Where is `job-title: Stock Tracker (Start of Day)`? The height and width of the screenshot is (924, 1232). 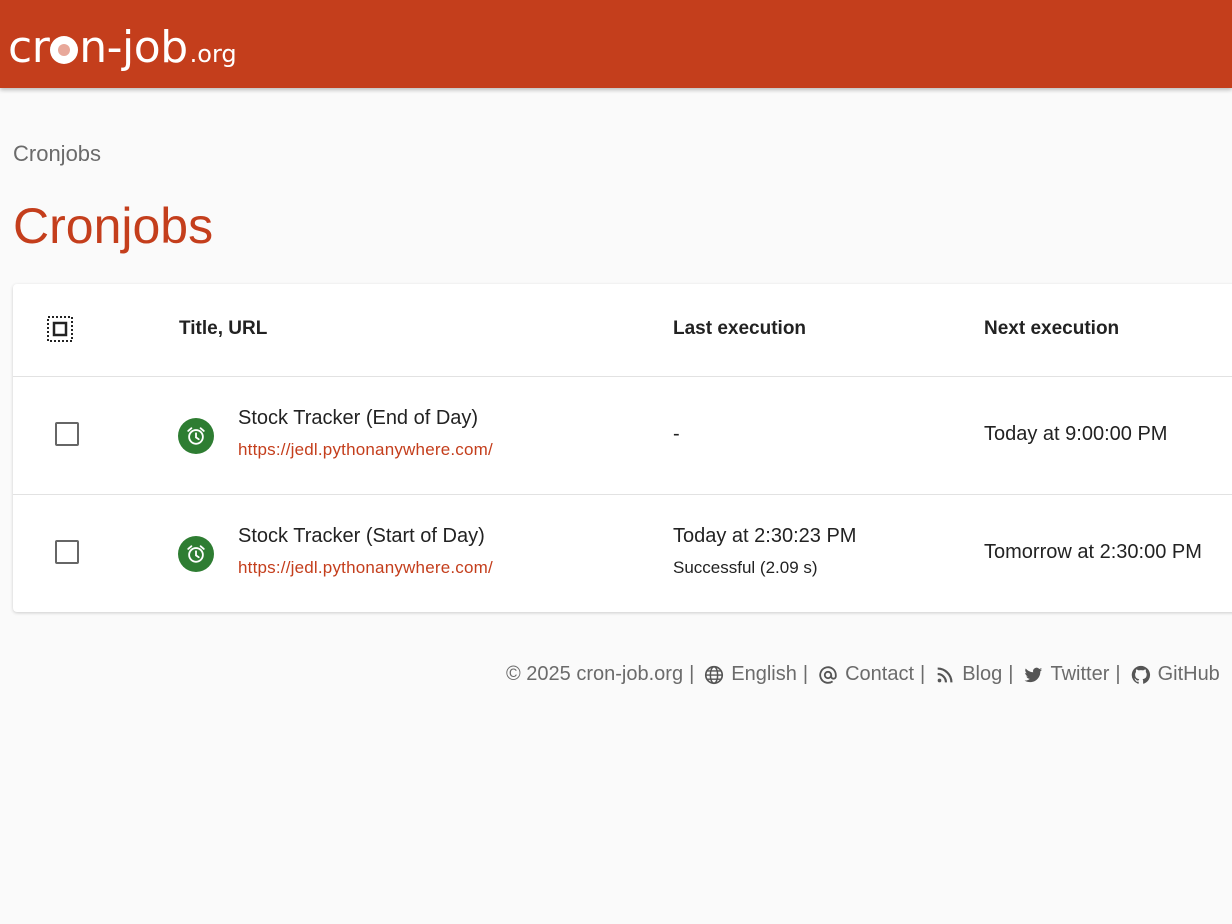
job-title: Stock Tracker (Start of Day) is located at coordinates (361, 536).